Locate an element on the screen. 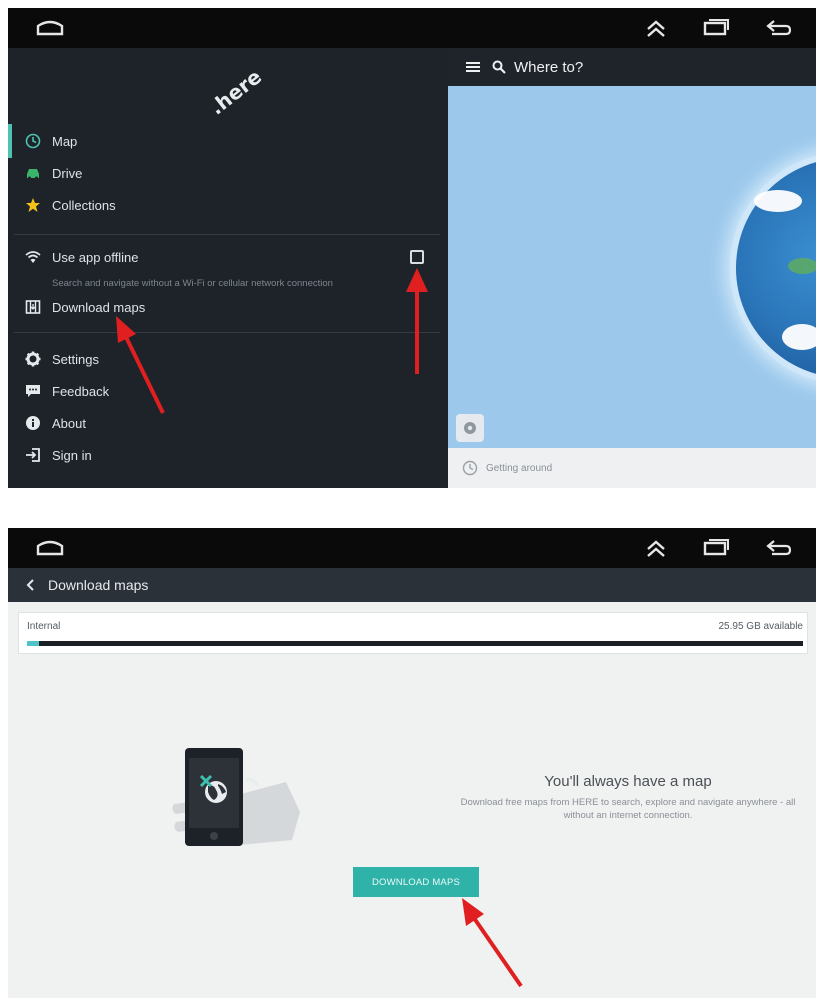  menu-item-feedback: Feedback is located at coordinates (66, 391).